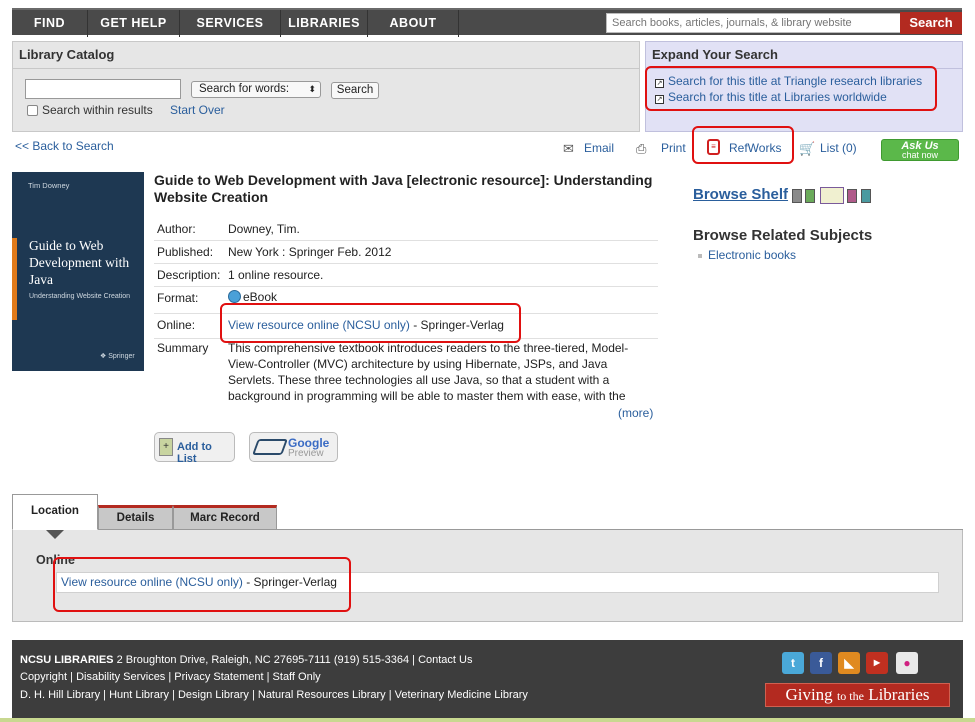  I want to click on more-link: (more), so click(635, 413).